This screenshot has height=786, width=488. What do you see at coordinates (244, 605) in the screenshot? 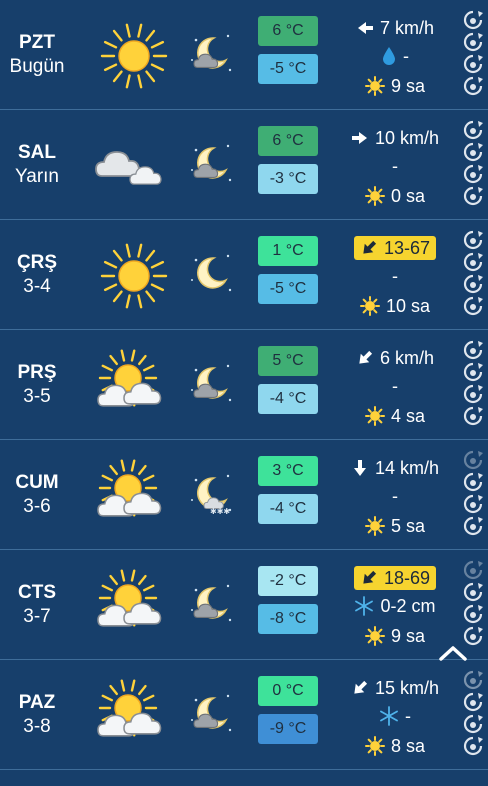
I see `forecast-row: CTS 3-7 -2 °C -8 °C 18-69 0-2 cm 9 sa` at bounding box center [244, 605].